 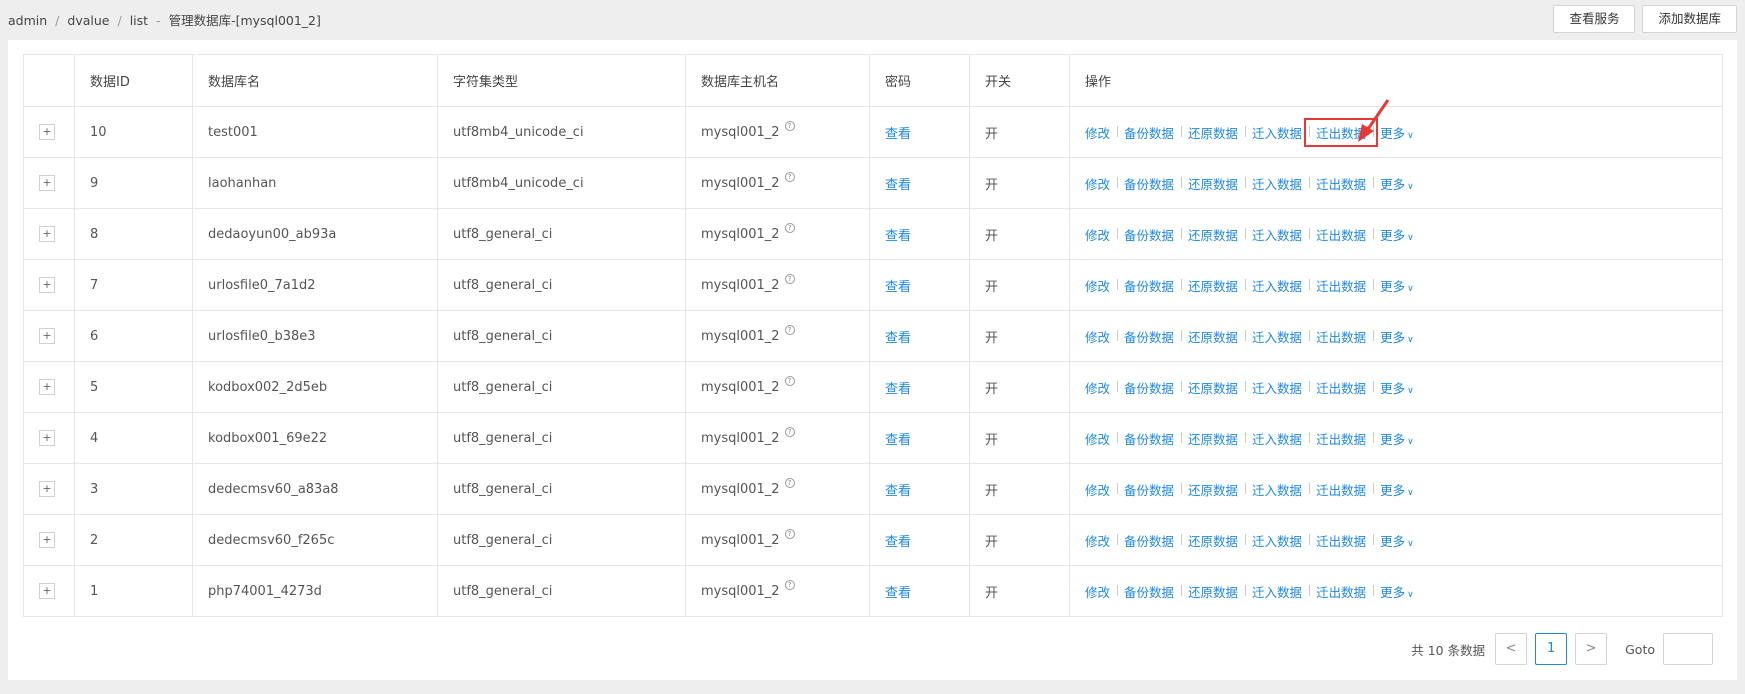 What do you see at coordinates (139, 20) in the screenshot?
I see `breadcrumb-list: list` at bounding box center [139, 20].